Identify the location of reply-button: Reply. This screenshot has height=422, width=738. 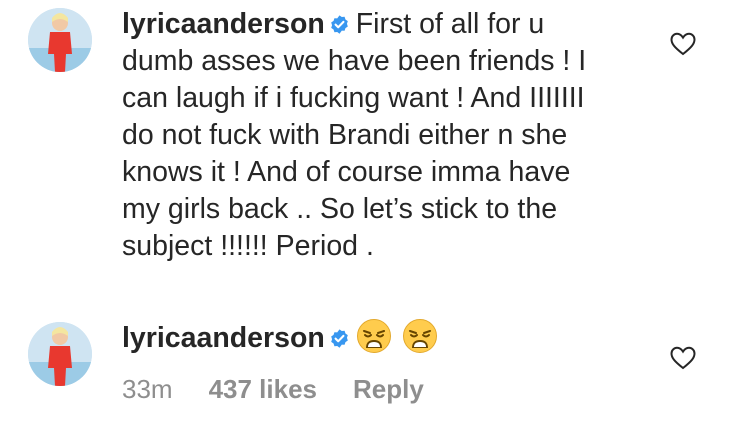
(388, 389).